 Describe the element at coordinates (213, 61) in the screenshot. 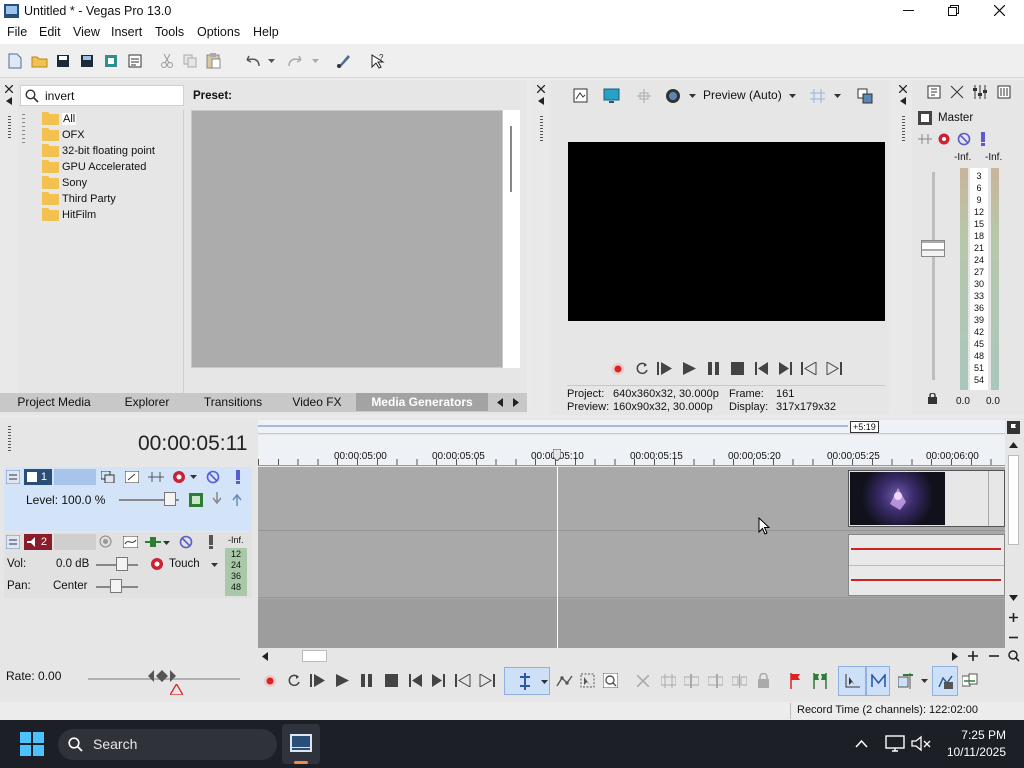

I see `paste-icon` at that location.